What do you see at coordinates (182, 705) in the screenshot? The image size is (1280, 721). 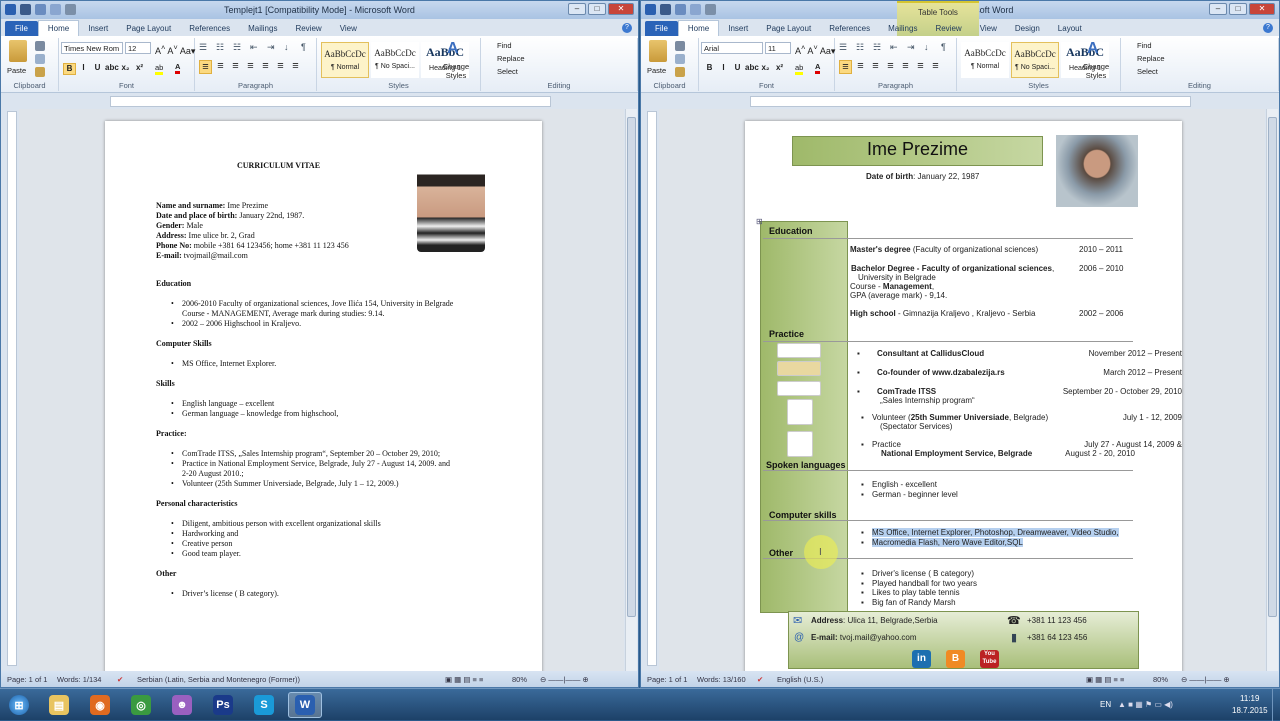 I see `taskbar-app-messenger: ☻` at bounding box center [182, 705].